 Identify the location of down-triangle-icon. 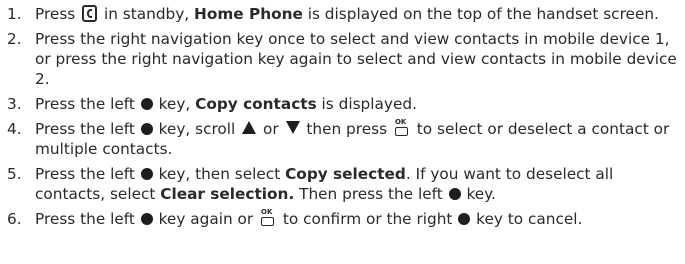
(292, 127).